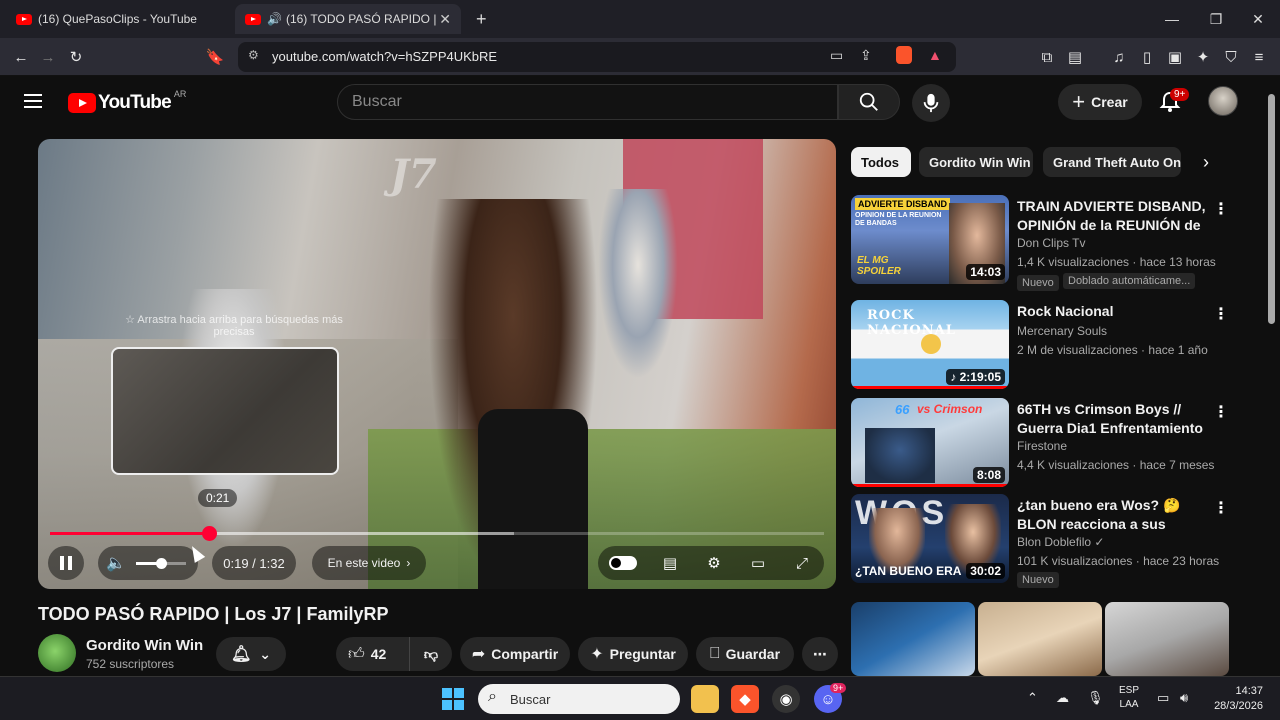  I want to click on volume-slider, so click(161, 563).